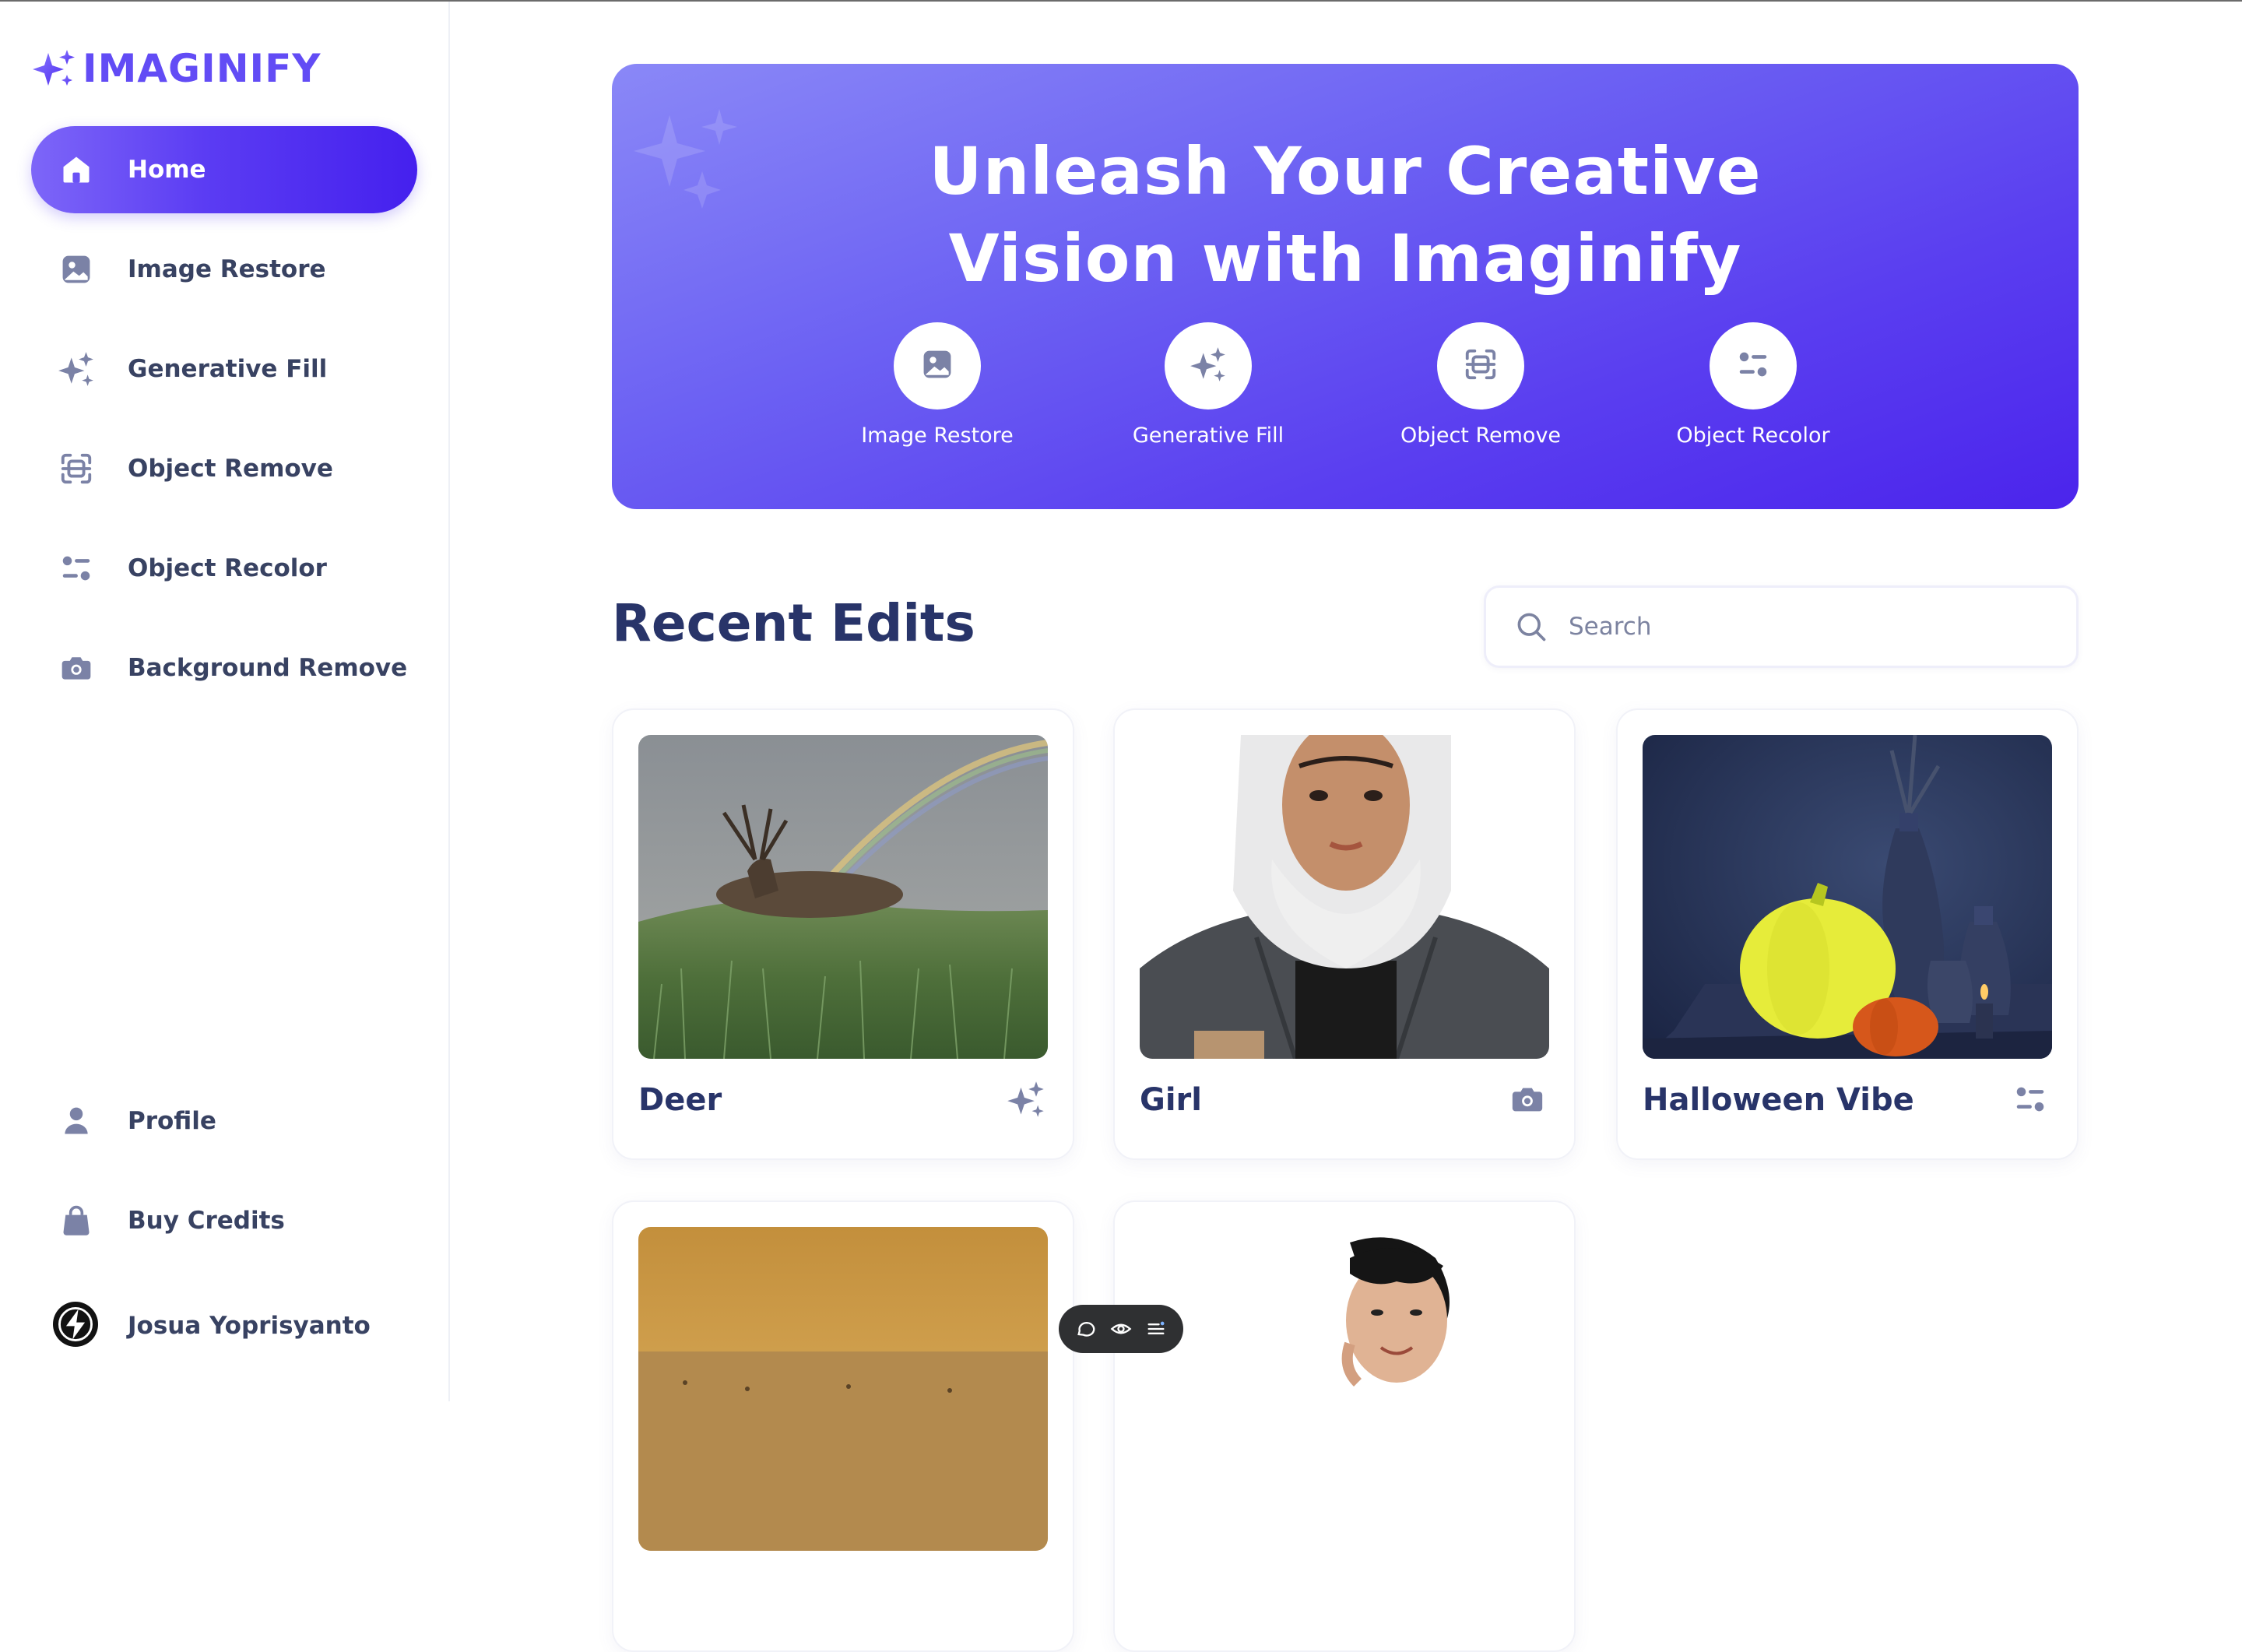  Describe the element at coordinates (1345, 171) in the screenshot. I see `hero-title-line: Unleash Your Creative` at that location.